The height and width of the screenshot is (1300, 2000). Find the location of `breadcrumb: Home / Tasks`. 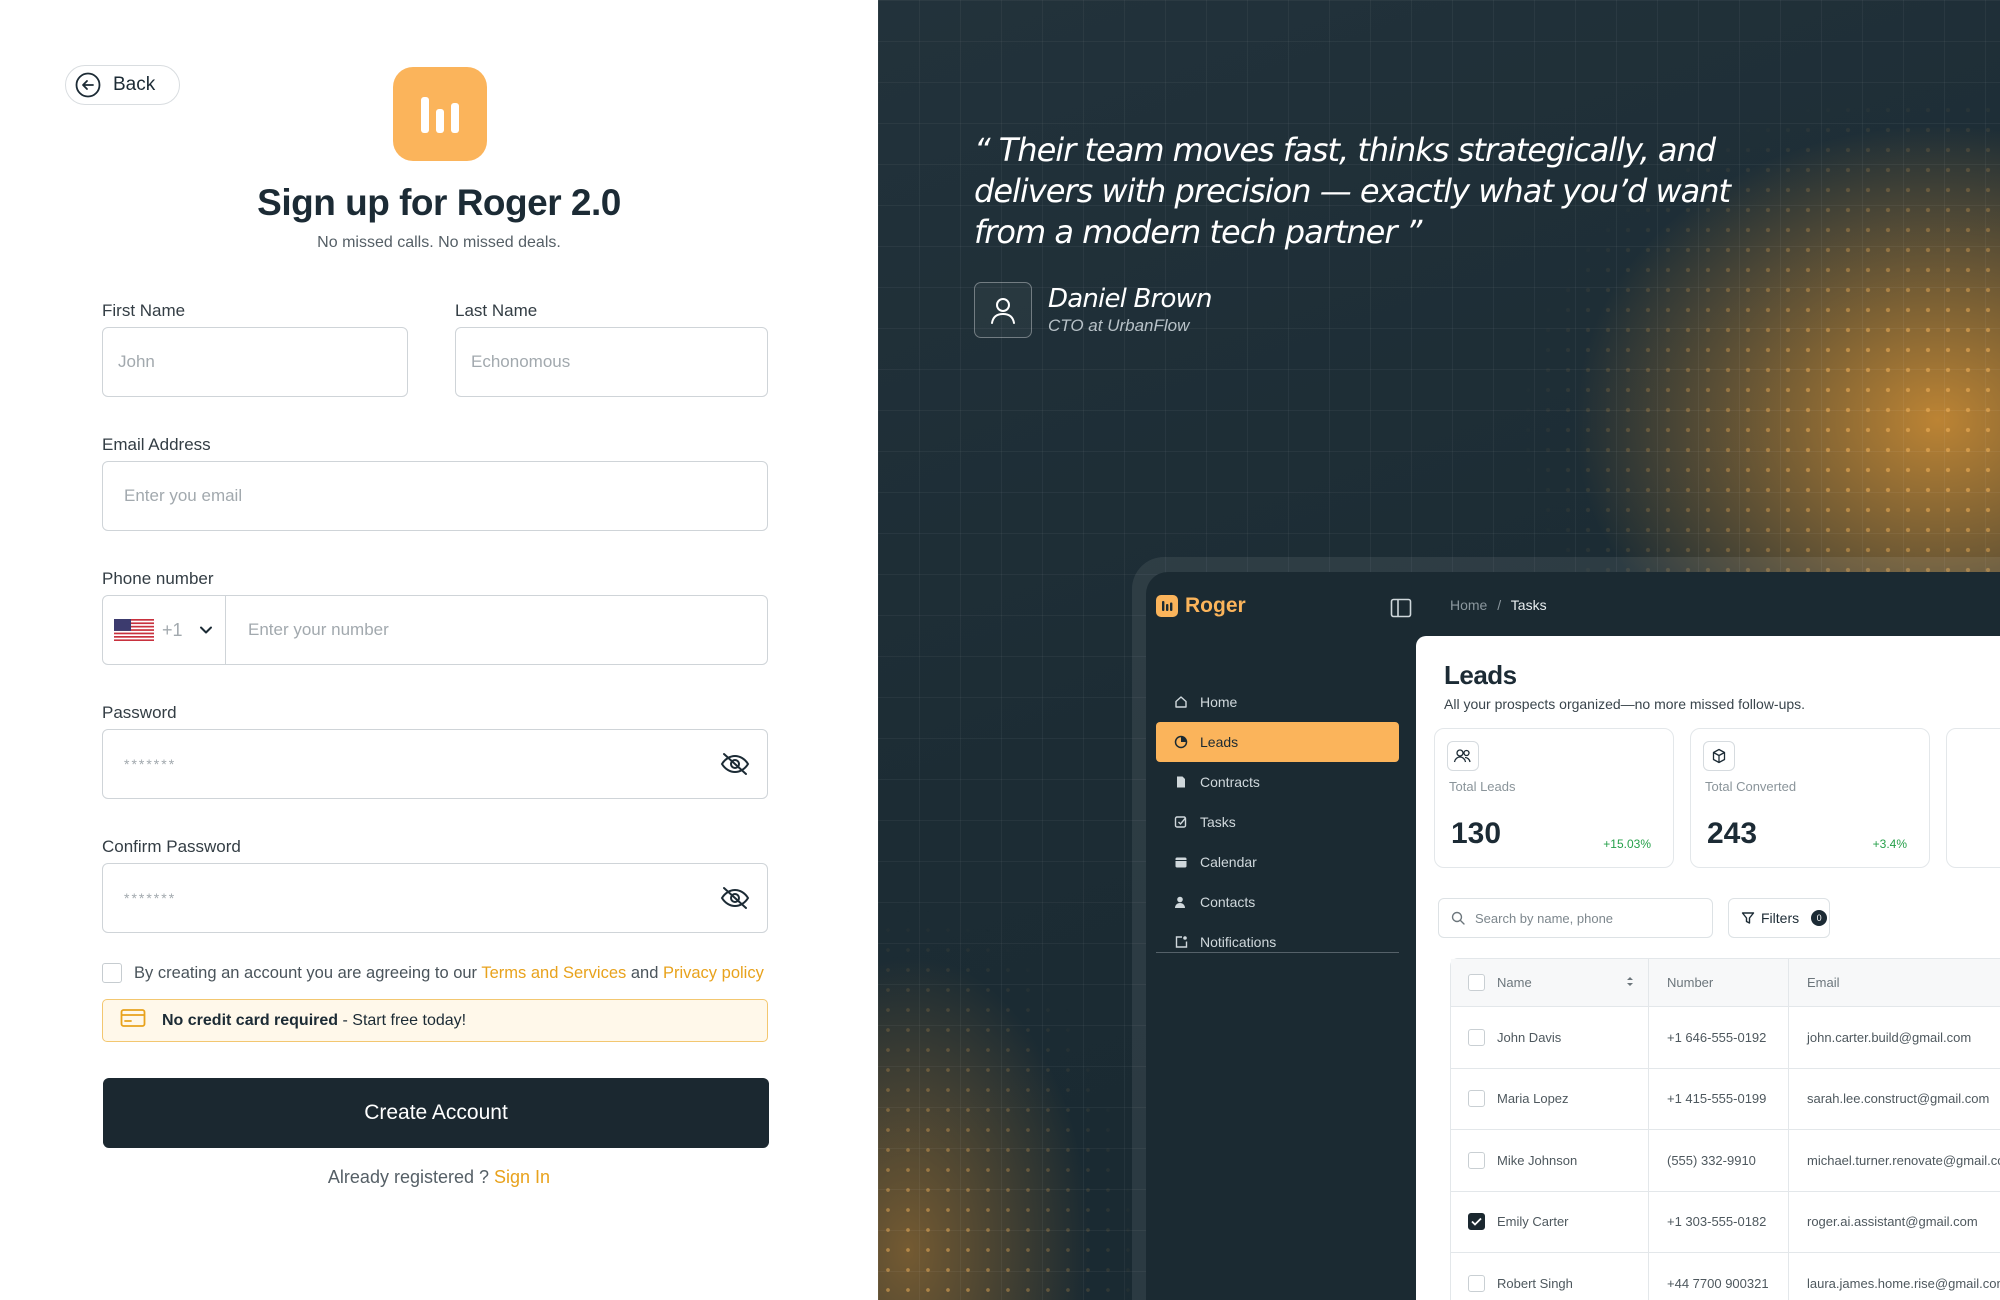

breadcrumb: Home / Tasks is located at coordinates (1498, 605).